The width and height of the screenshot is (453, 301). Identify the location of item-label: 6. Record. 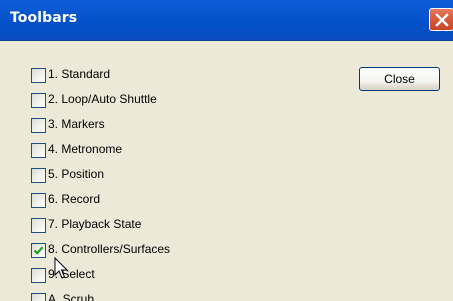
(74, 199).